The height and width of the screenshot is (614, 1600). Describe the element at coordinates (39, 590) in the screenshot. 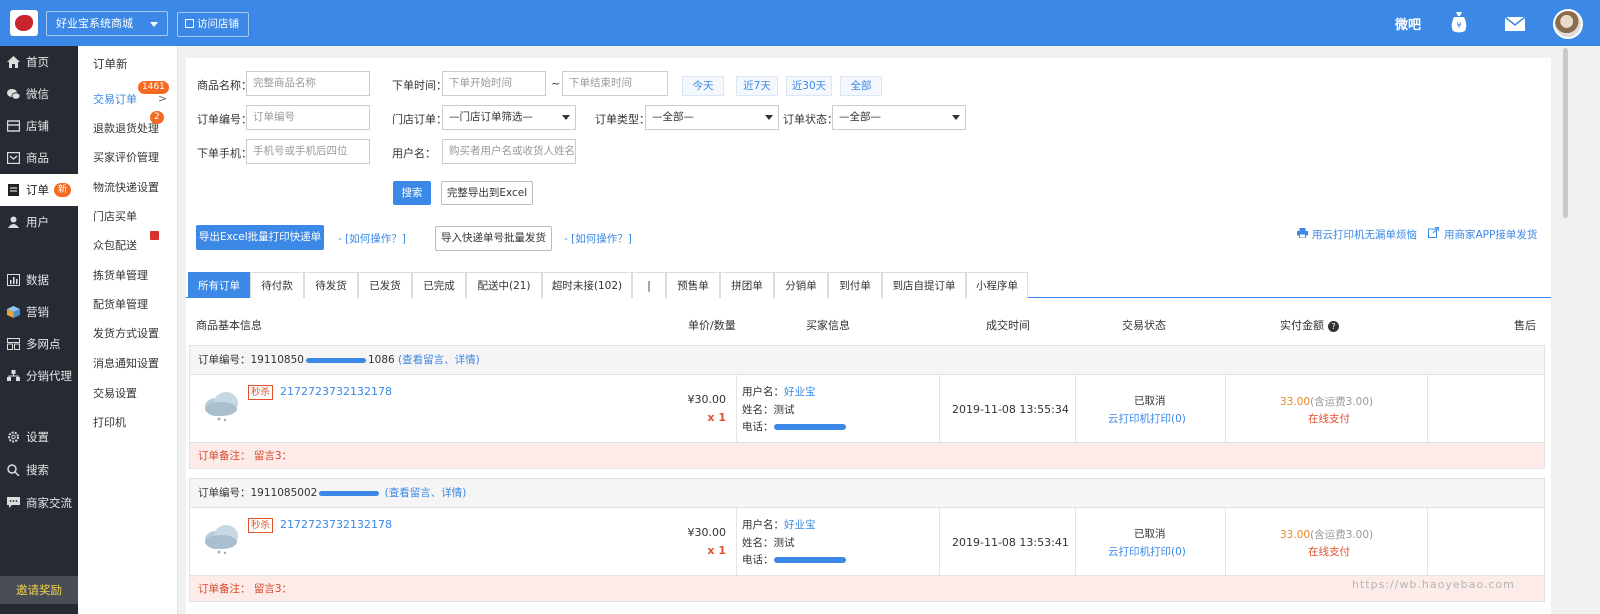

I see `invite-reward-button: 邀请奖励` at that location.